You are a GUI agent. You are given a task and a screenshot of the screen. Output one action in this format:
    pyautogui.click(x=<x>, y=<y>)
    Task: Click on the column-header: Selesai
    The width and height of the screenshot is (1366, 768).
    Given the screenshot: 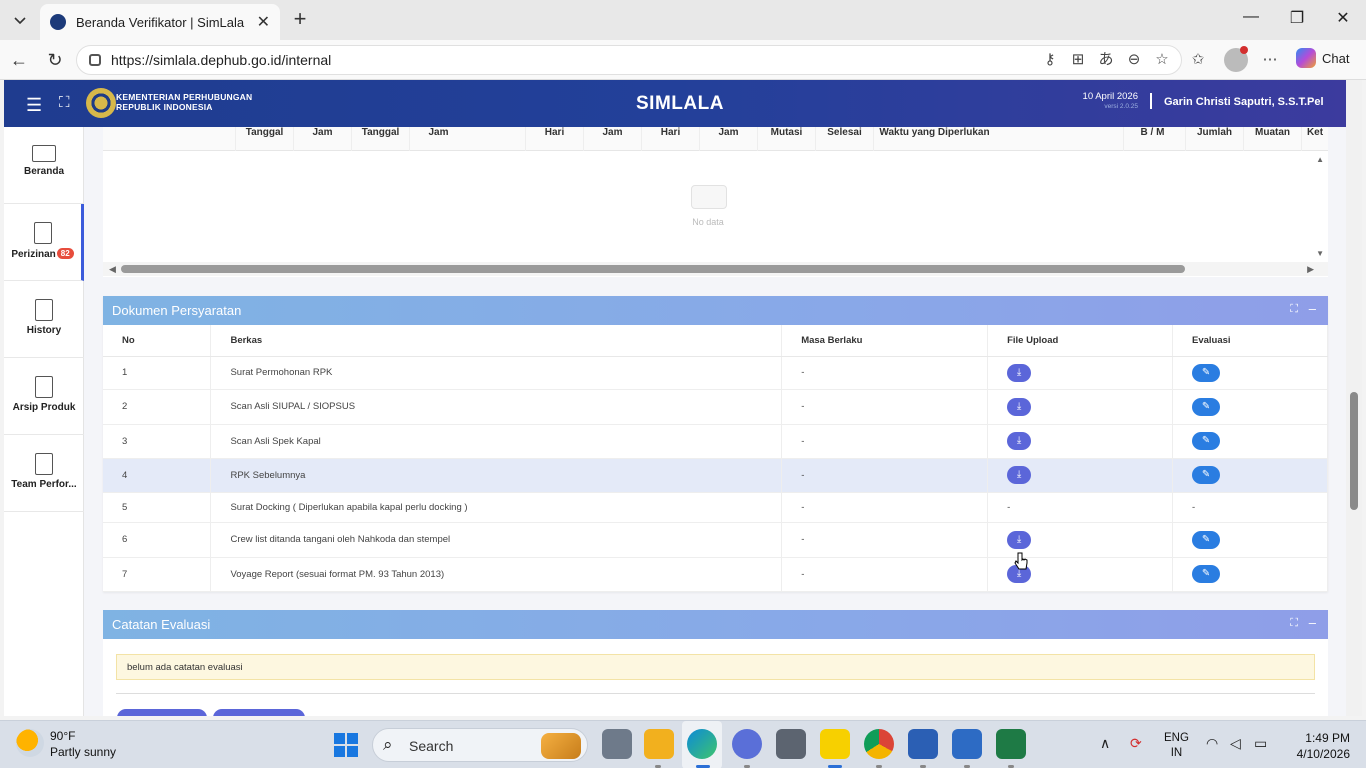 What is the action you would take?
    pyautogui.click(x=844, y=139)
    